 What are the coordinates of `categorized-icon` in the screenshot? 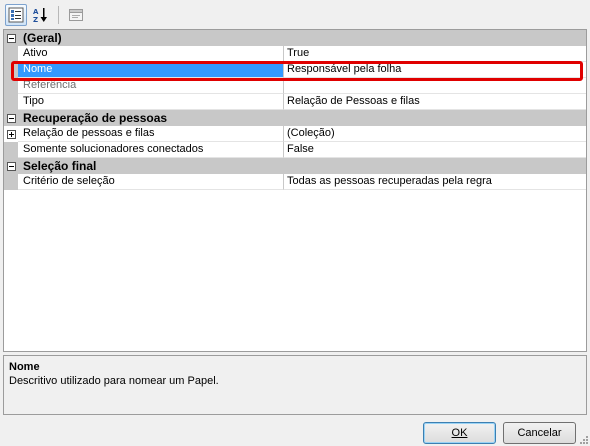 It's located at (16, 15).